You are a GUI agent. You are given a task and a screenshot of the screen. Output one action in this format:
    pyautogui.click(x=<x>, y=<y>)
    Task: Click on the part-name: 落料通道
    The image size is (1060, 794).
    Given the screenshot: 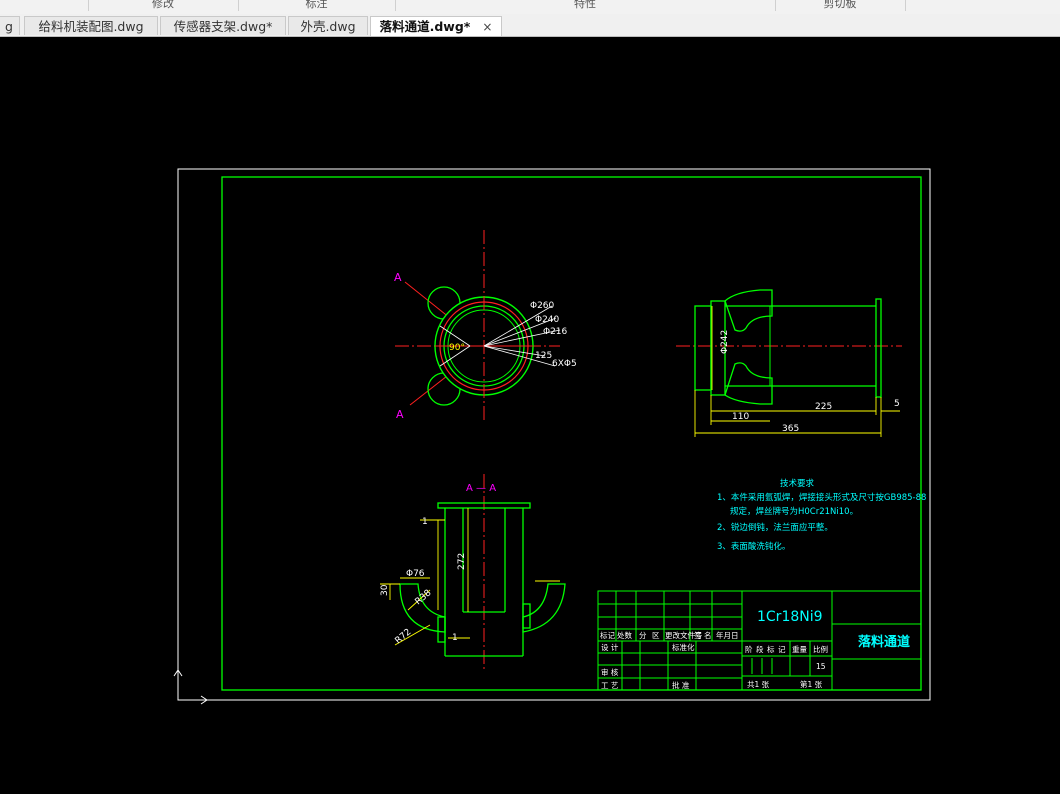 What is the action you would take?
    pyautogui.click(x=884, y=642)
    